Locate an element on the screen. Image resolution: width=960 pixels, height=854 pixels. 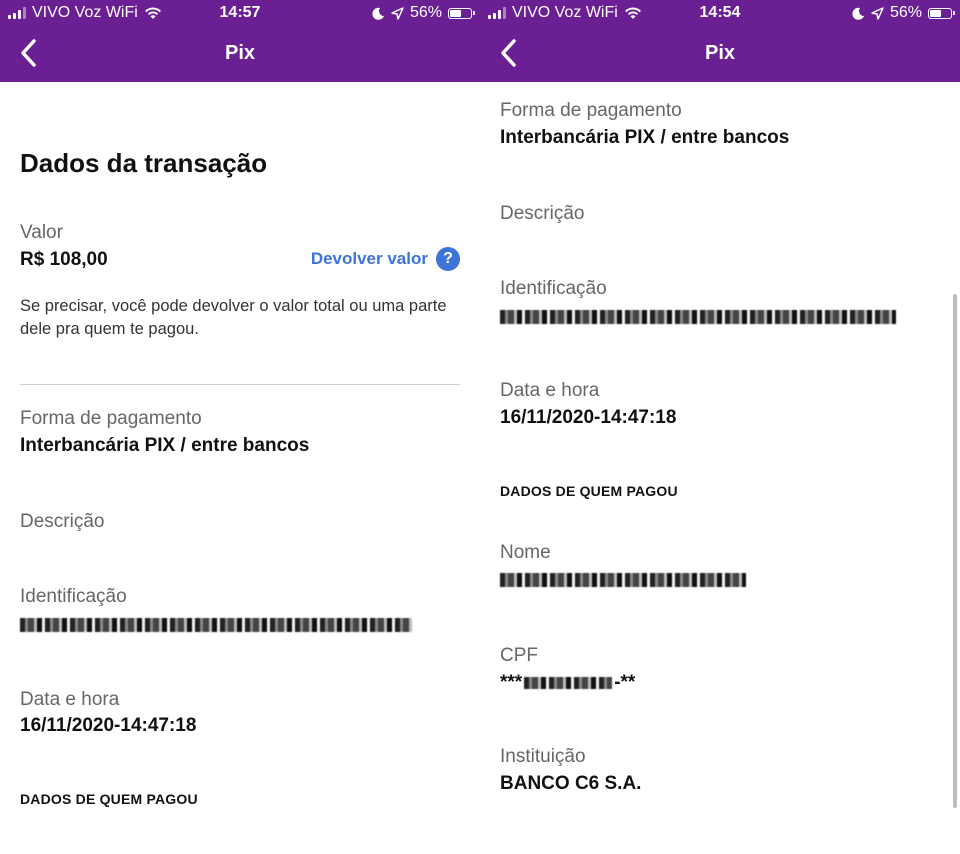
cpf-label: CPF is located at coordinates (519, 655).